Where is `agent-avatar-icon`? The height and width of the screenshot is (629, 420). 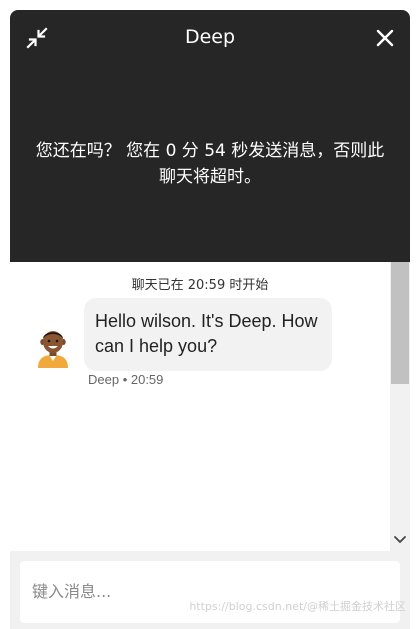 agent-avatar-icon is located at coordinates (53, 347).